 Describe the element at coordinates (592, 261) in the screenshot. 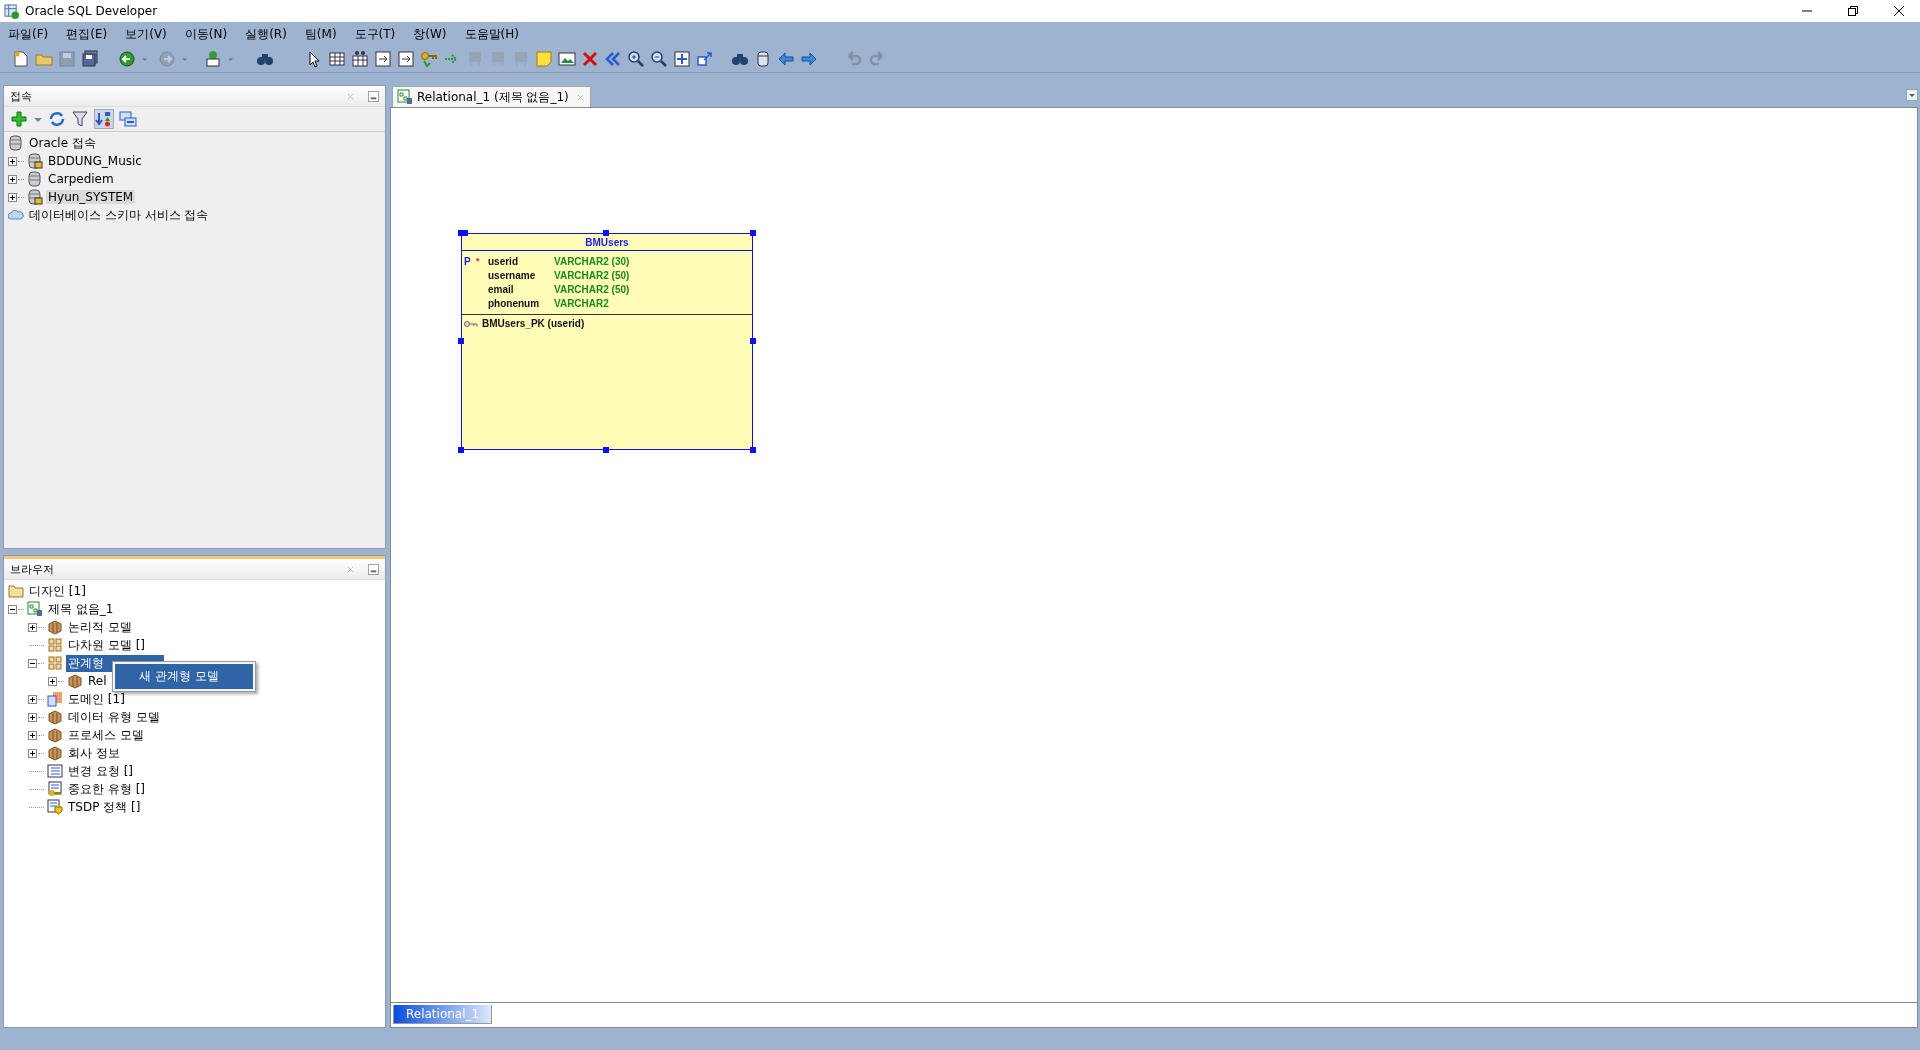

I see `column-type: VARCHAR2 (30)` at that location.